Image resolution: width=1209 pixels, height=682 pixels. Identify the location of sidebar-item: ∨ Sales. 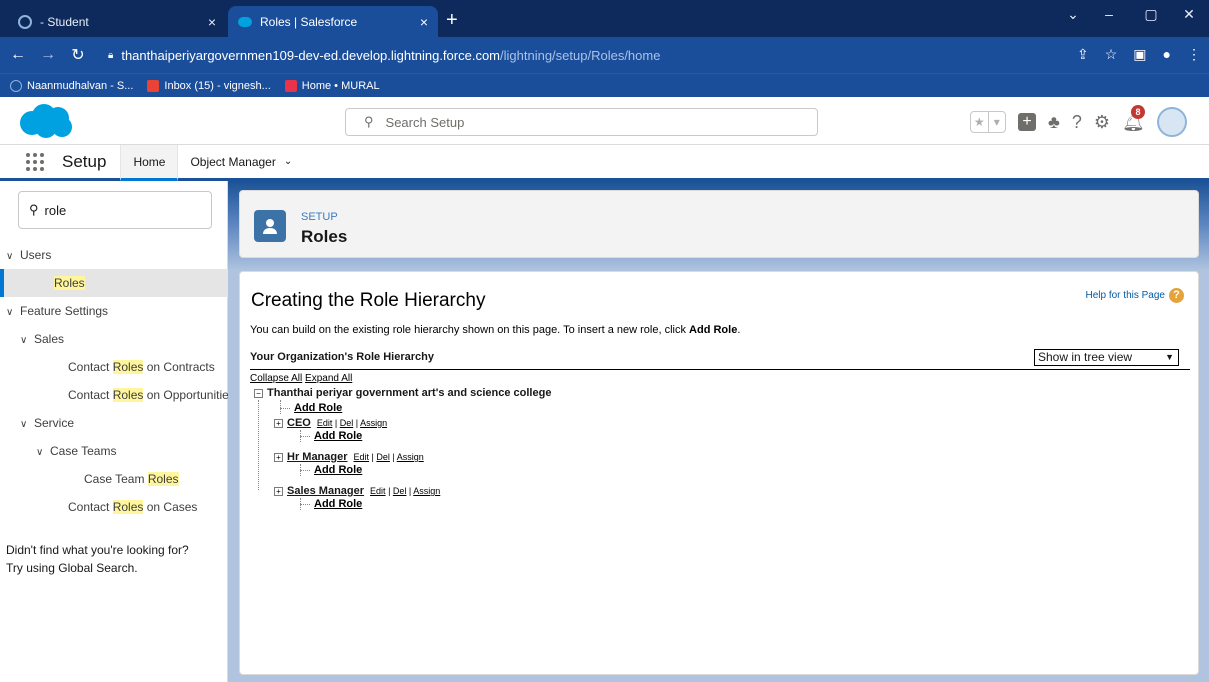
(114, 339).